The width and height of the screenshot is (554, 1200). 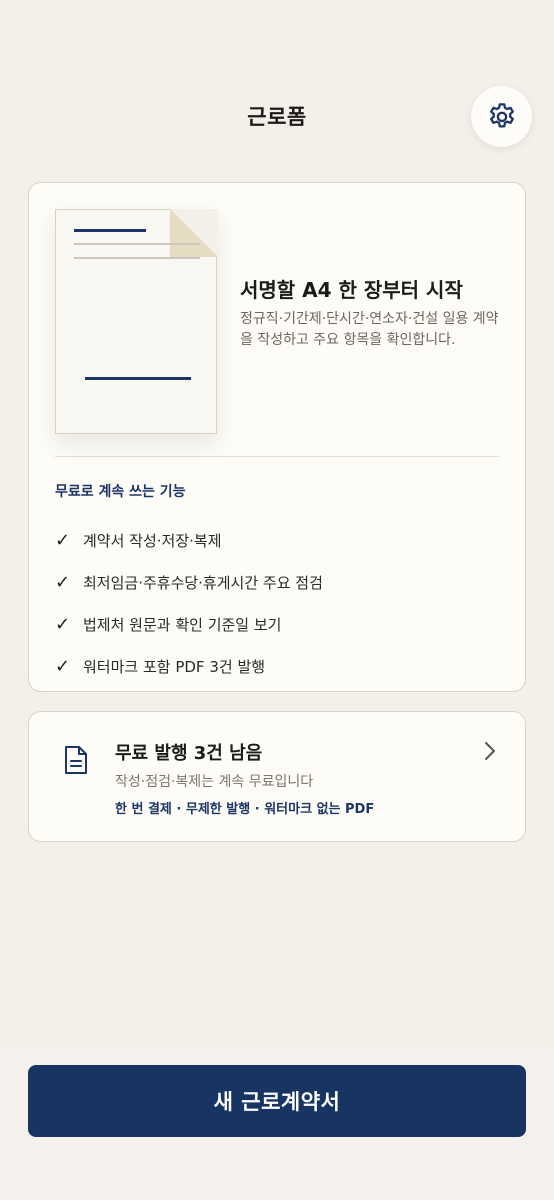 I want to click on chevron-right-icon, so click(x=490, y=751).